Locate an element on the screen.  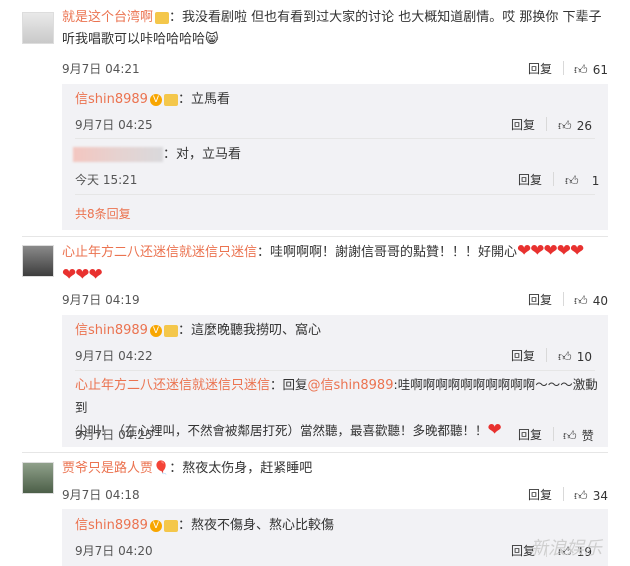
reply-time: 9月7日 04:22 is located at coordinates (114, 356).